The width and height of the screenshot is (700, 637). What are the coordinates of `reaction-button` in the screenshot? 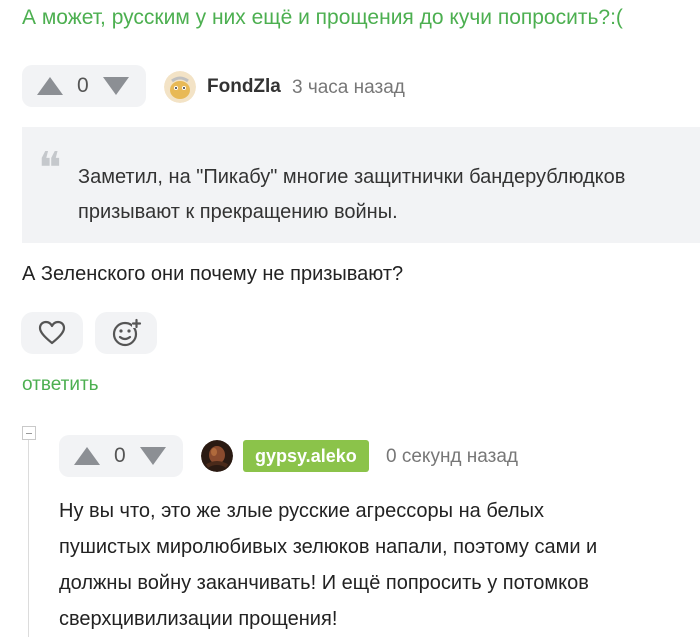 It's located at (126, 333).